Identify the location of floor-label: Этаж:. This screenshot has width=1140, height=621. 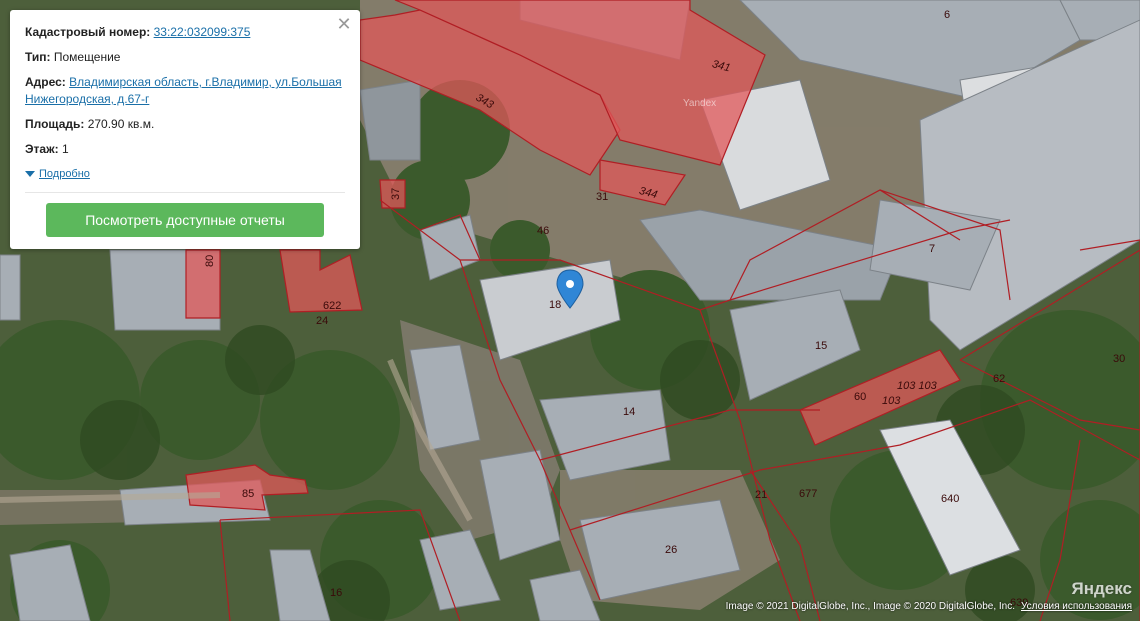
(42, 149).